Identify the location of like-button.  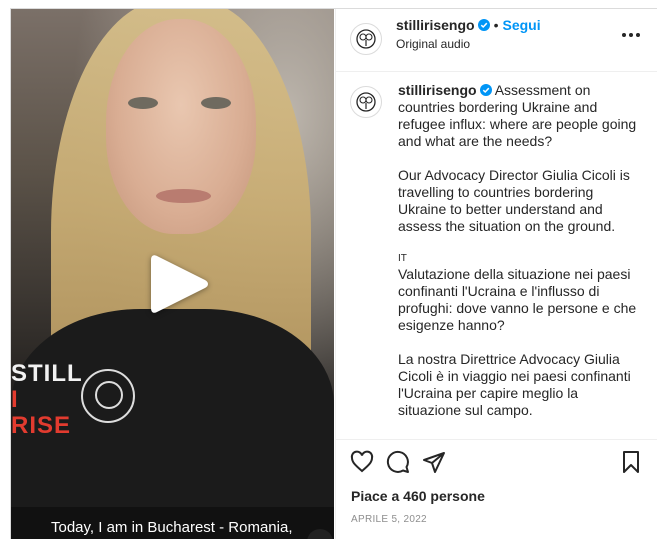
(363, 463).